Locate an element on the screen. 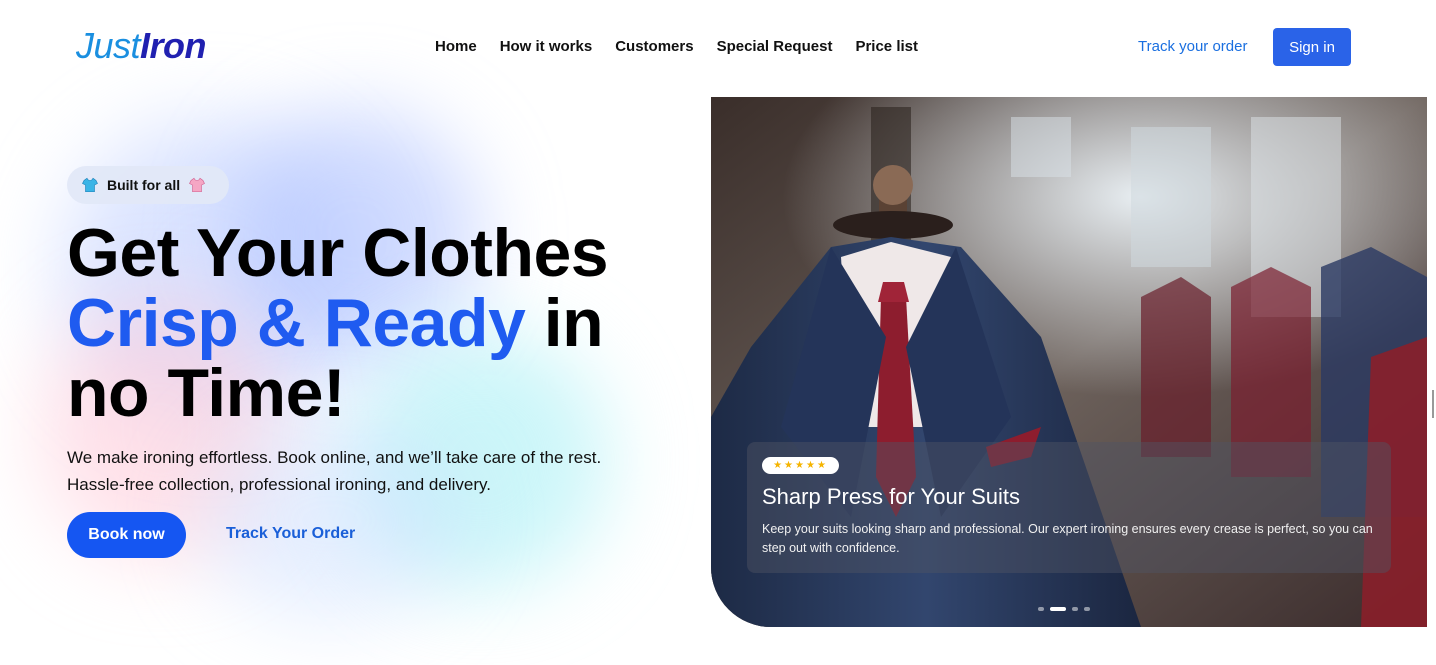 The width and height of the screenshot is (1436, 665). carousel-dots is located at coordinates (1064, 609).